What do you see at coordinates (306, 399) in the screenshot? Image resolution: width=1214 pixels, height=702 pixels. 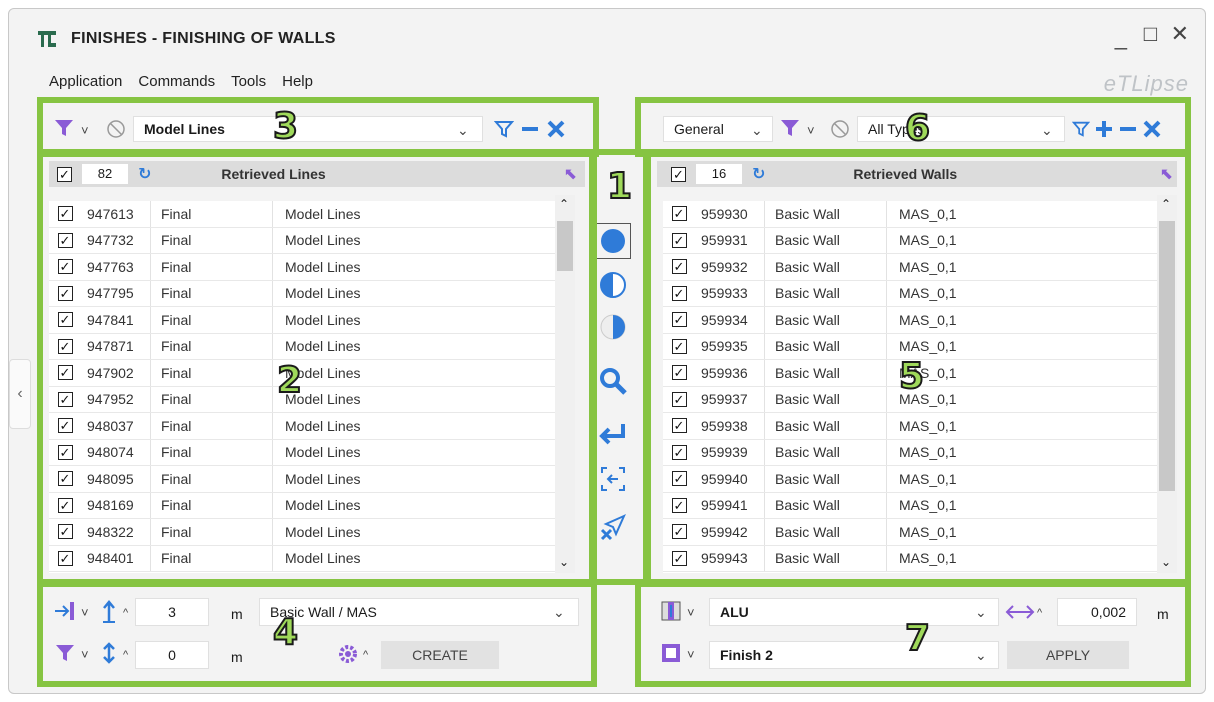 I see `table-row: ✓ 947952 Final Model Lines` at bounding box center [306, 399].